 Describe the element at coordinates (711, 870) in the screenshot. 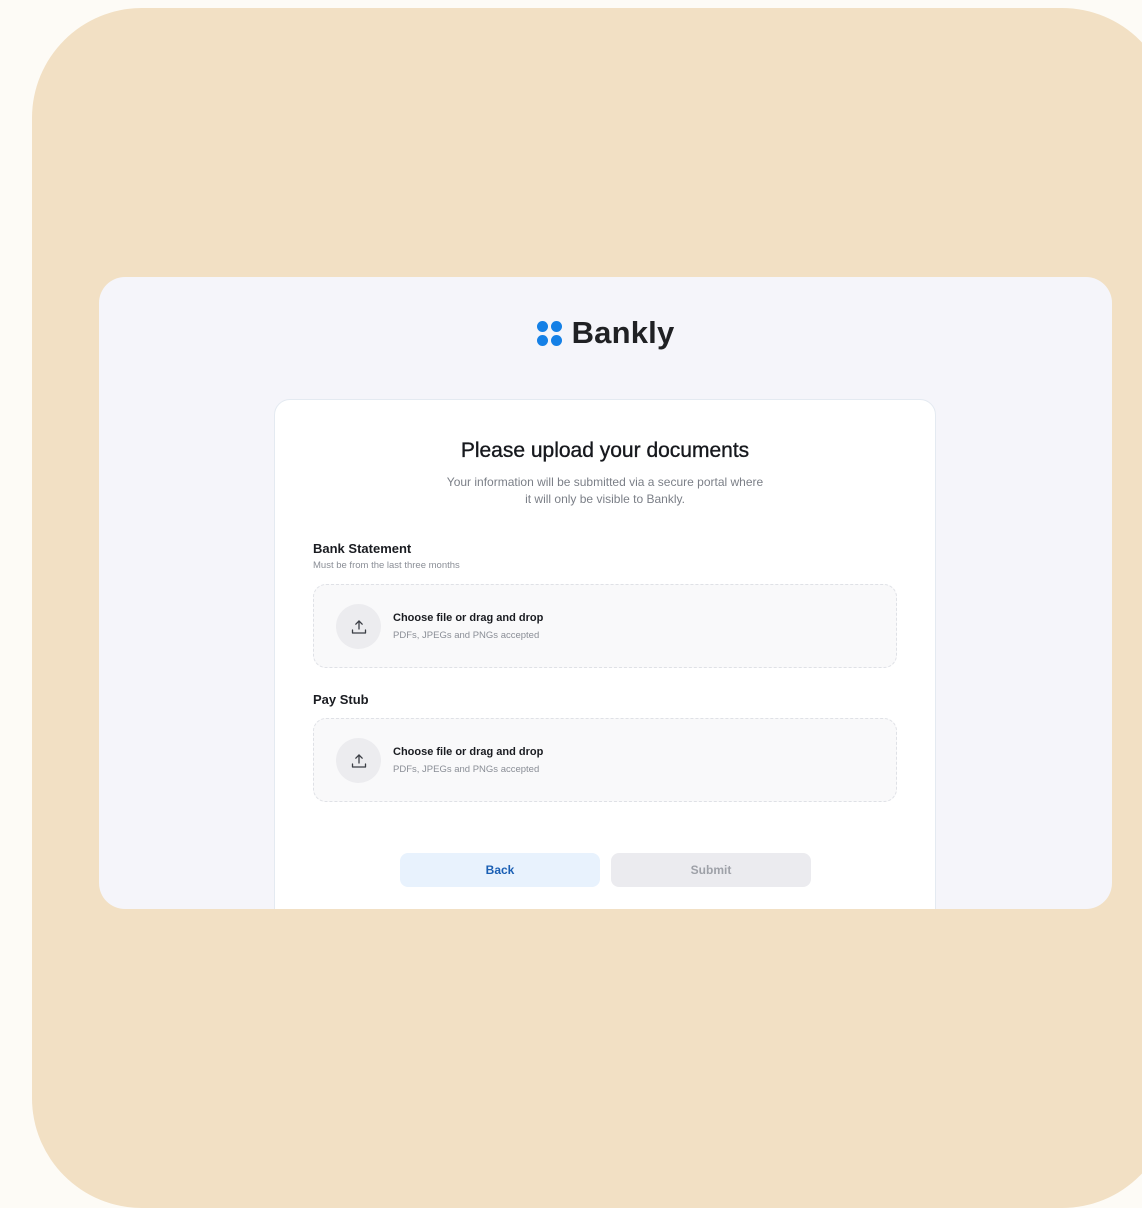

I see `submit-button: Submit` at that location.